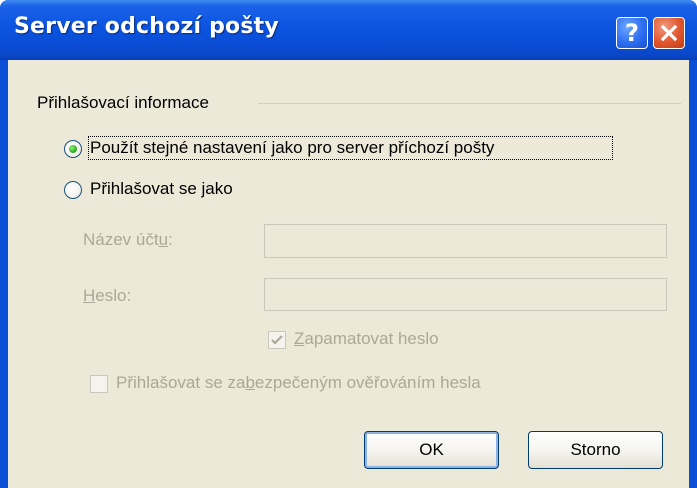  I want to click on radio-selected-icon, so click(73, 149).